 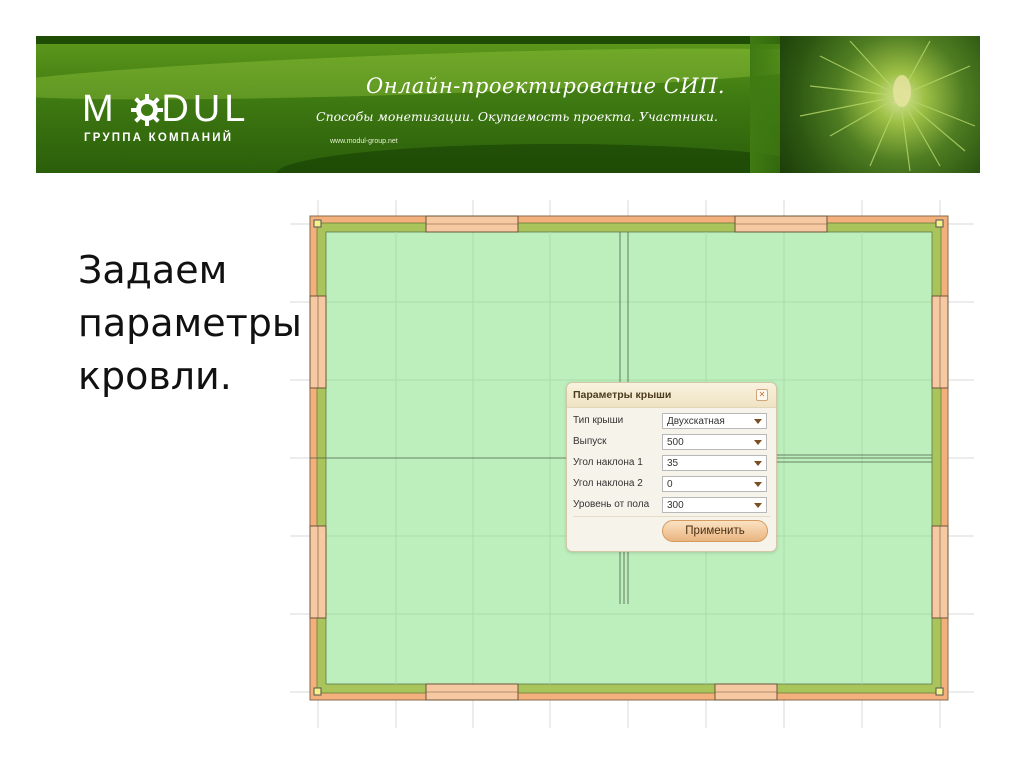 I want to click on field-slope-angle-2: Угол наклона 2 0, so click(x=671, y=484).